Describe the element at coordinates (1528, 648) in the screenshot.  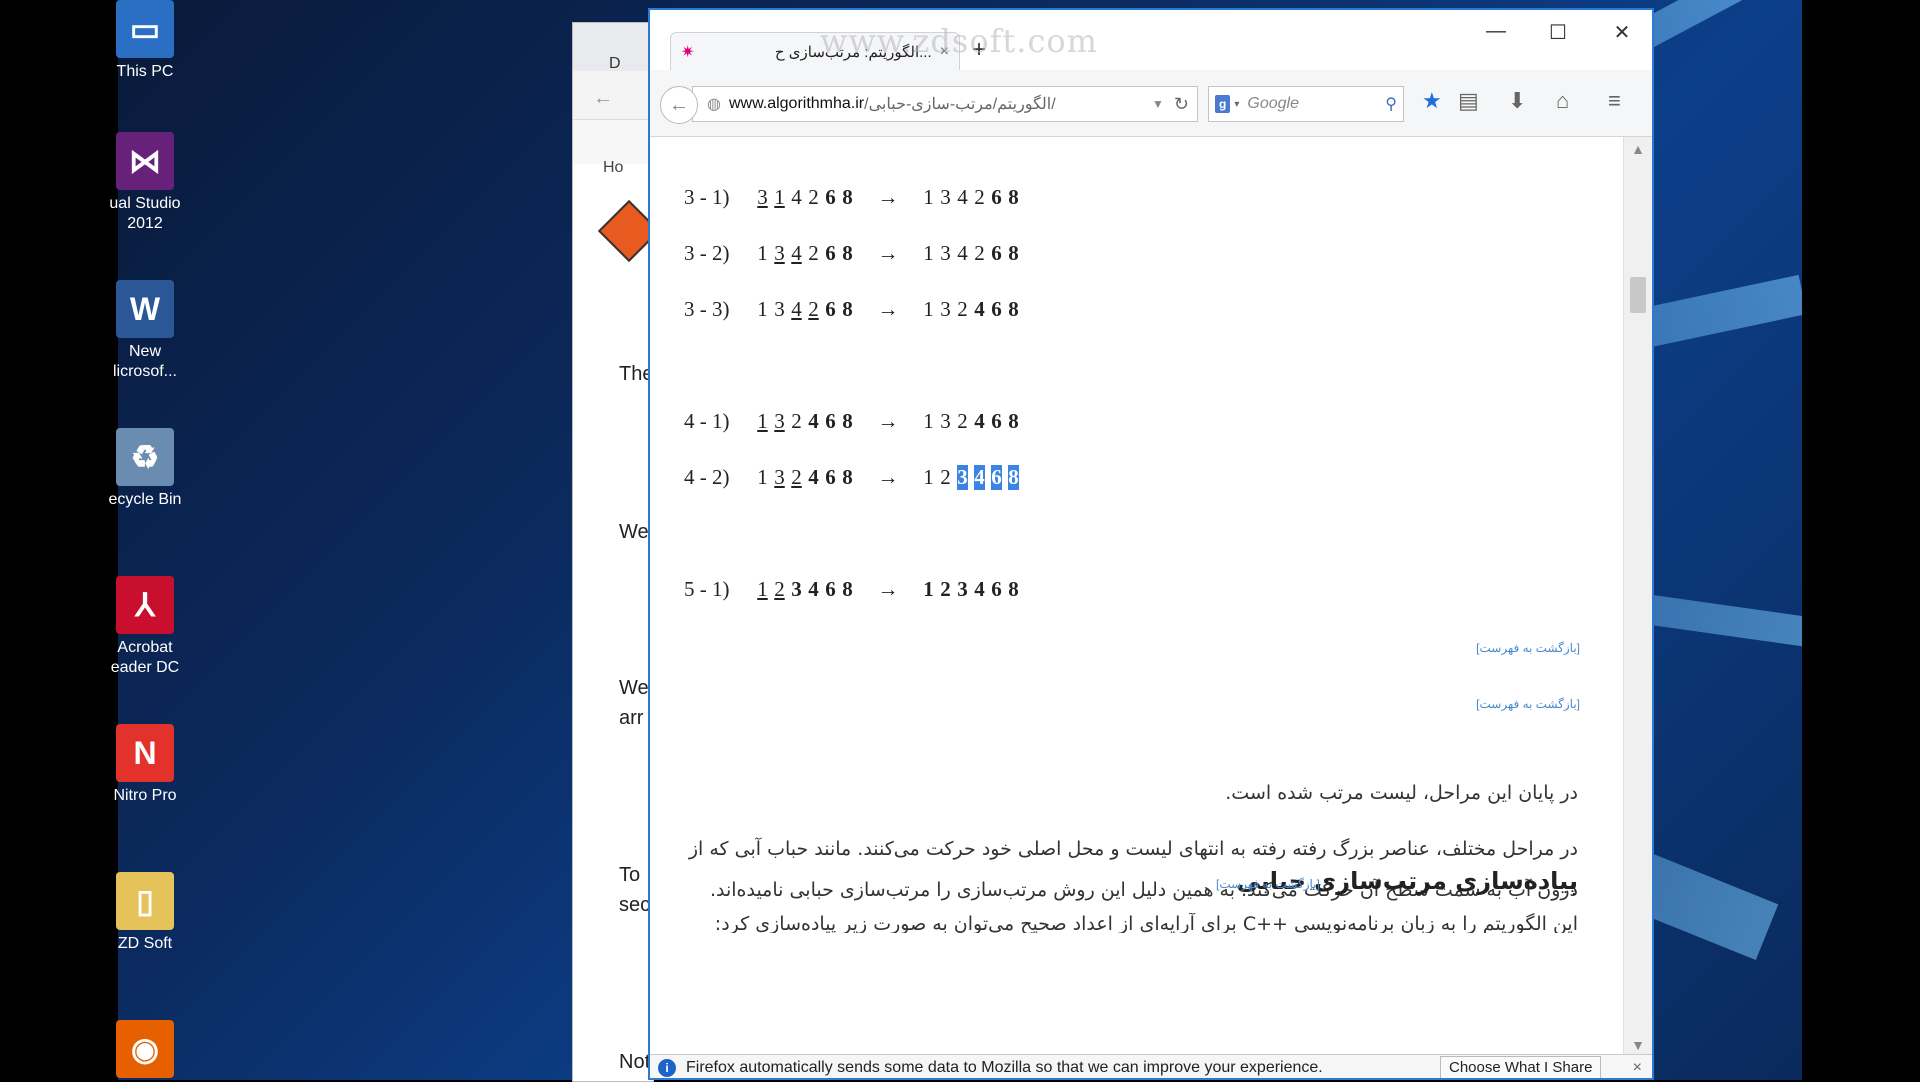
I see `back-to-index-link-1: [بازگشت به فهرست]` at that location.